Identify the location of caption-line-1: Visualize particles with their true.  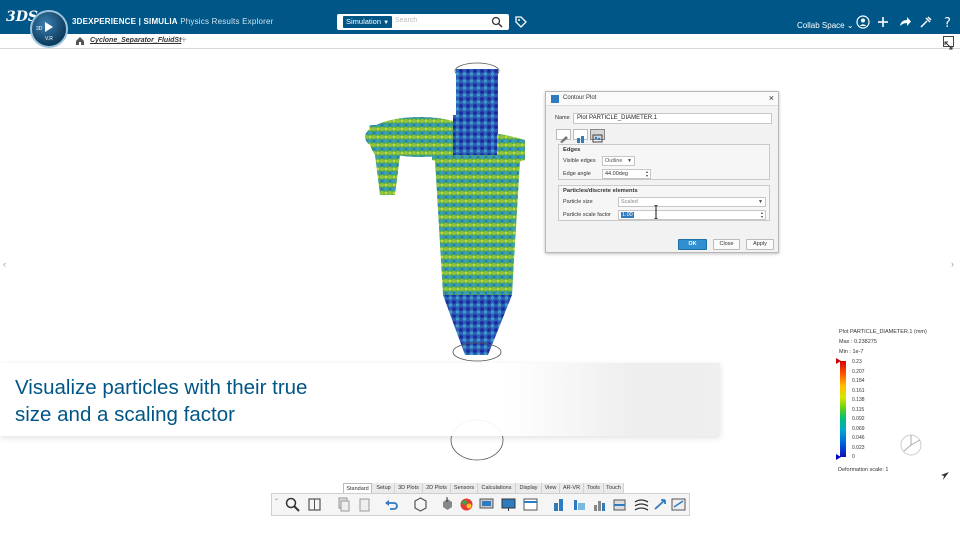
(161, 387).